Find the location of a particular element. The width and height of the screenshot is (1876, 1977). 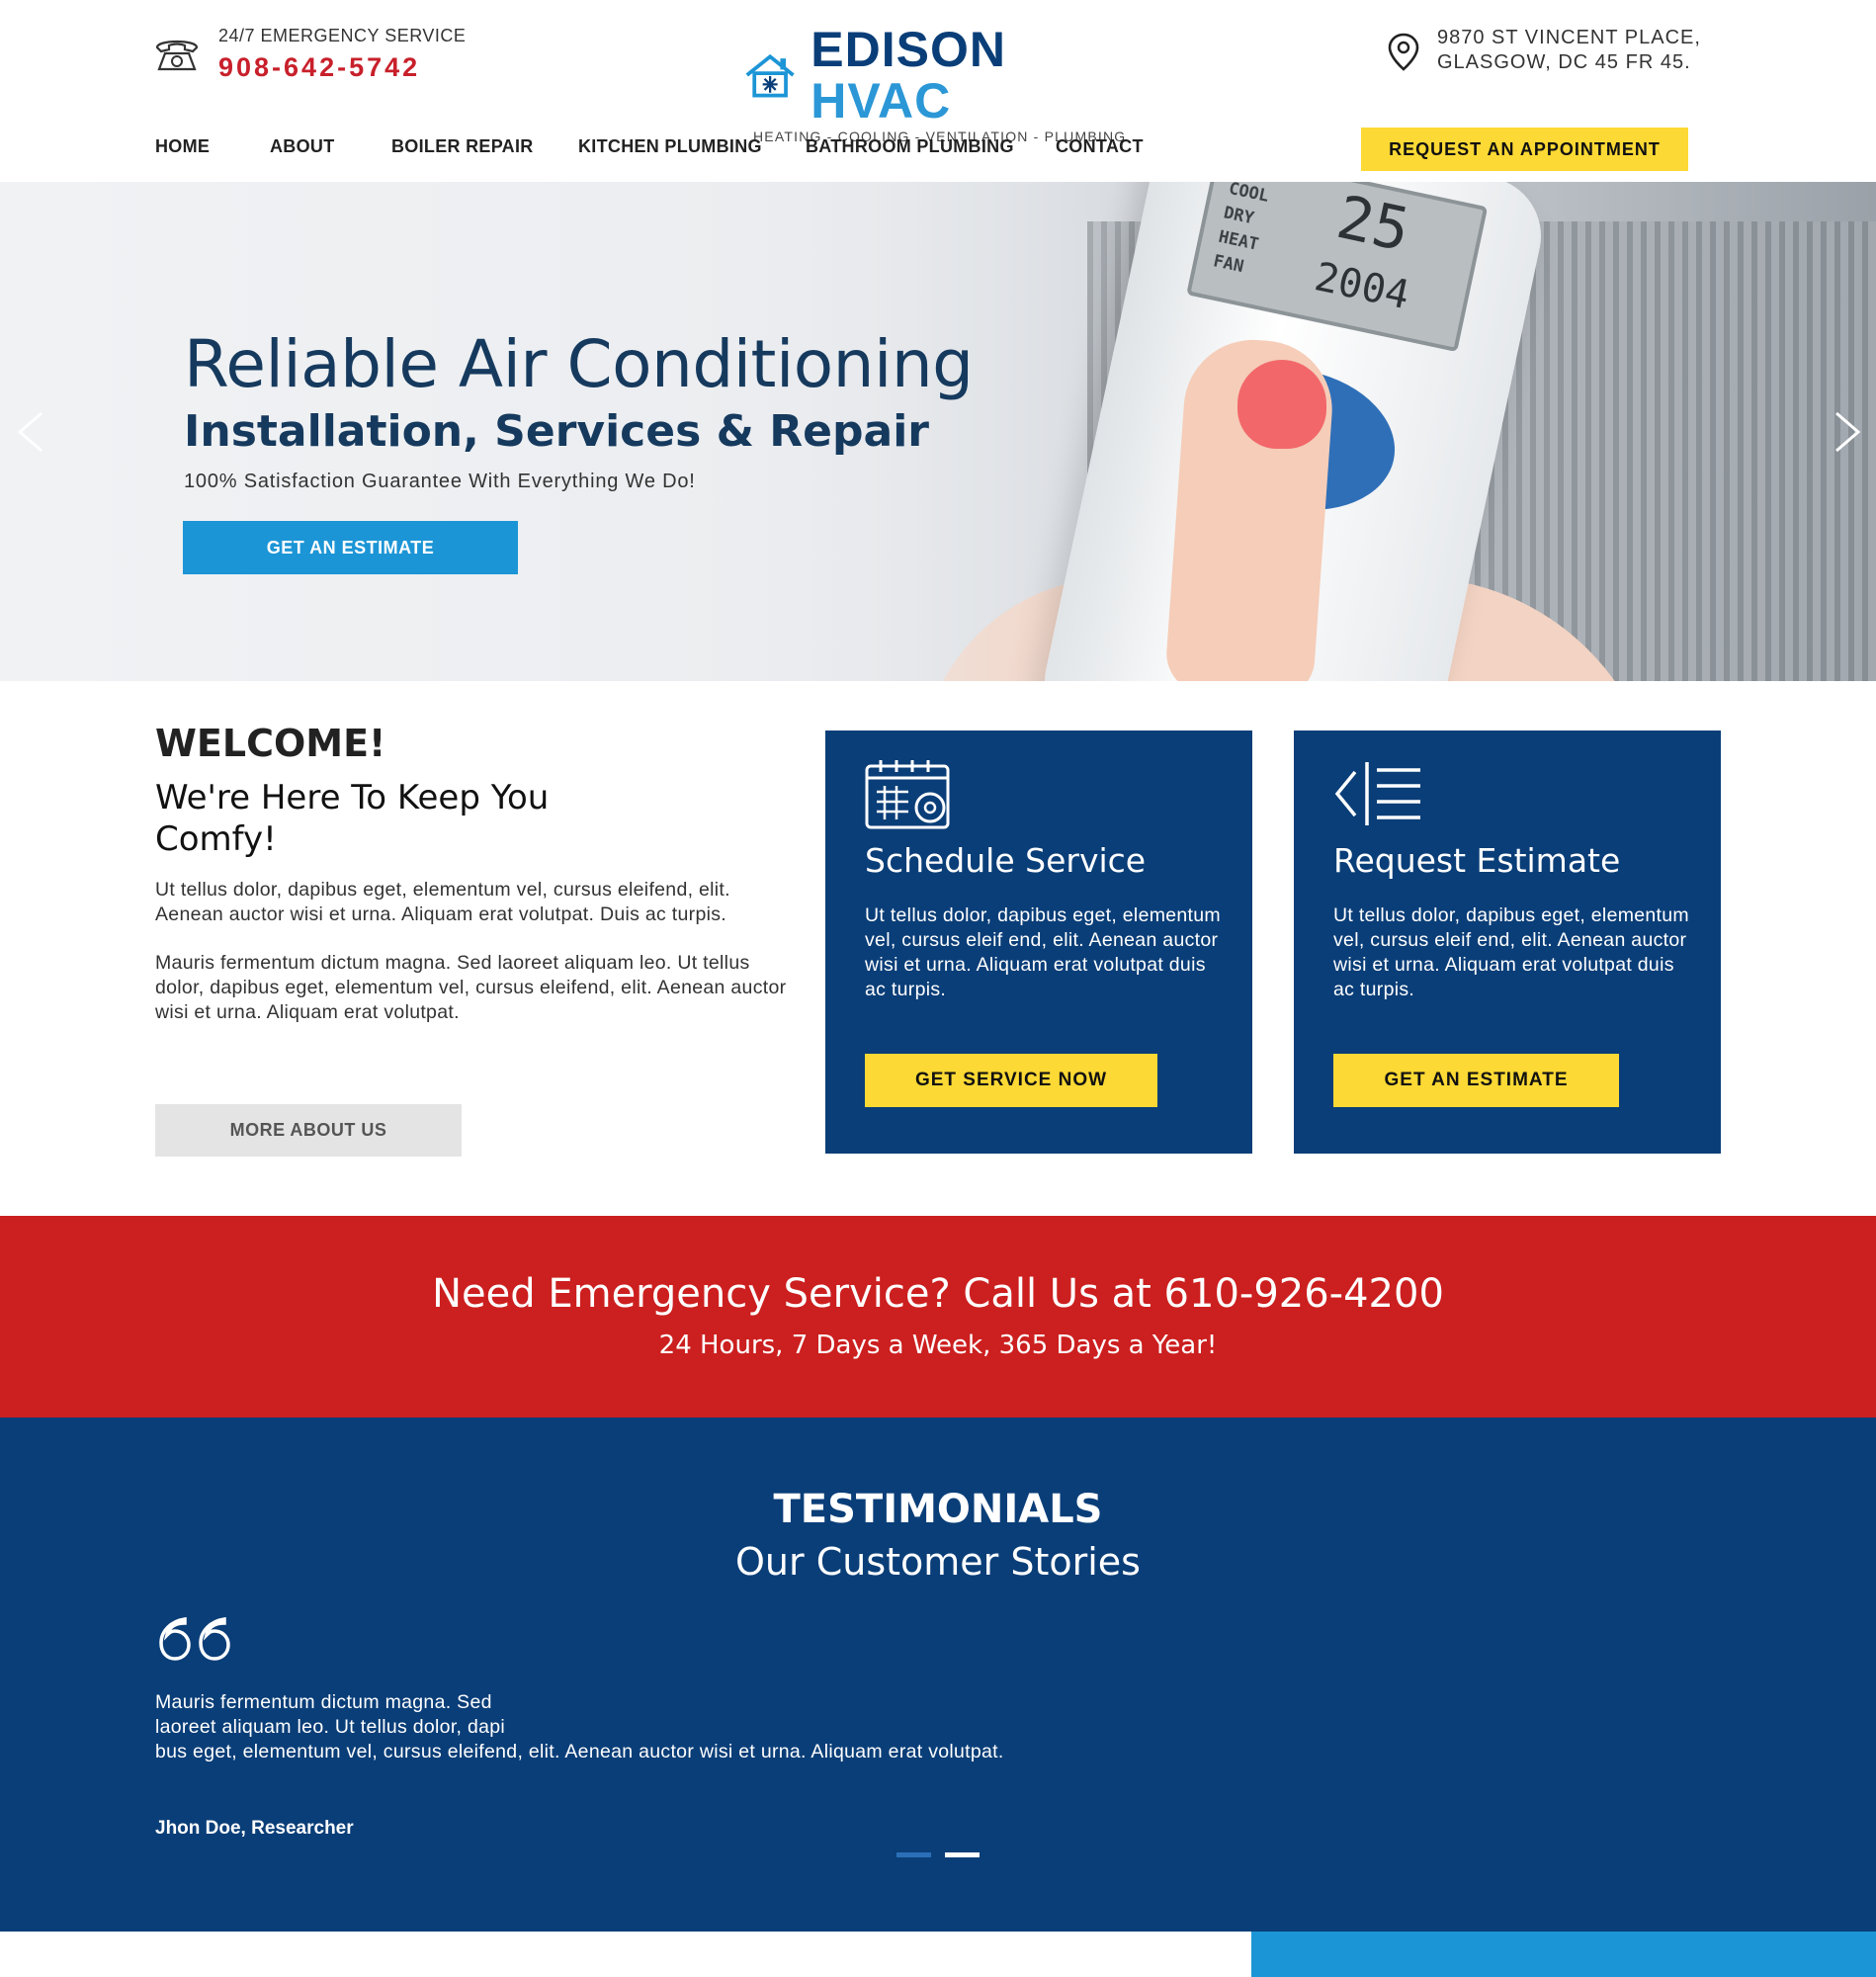

card-get-estimate-button: GET AN ESTIMATE is located at coordinates (1476, 1080).